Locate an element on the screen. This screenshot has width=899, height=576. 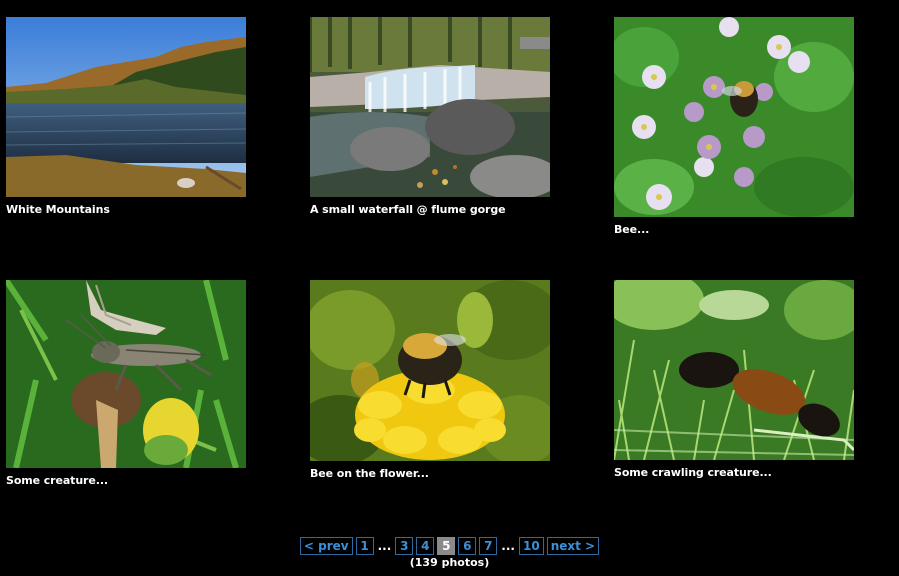
photo-item: White Mountains is located at coordinates (126, 116).